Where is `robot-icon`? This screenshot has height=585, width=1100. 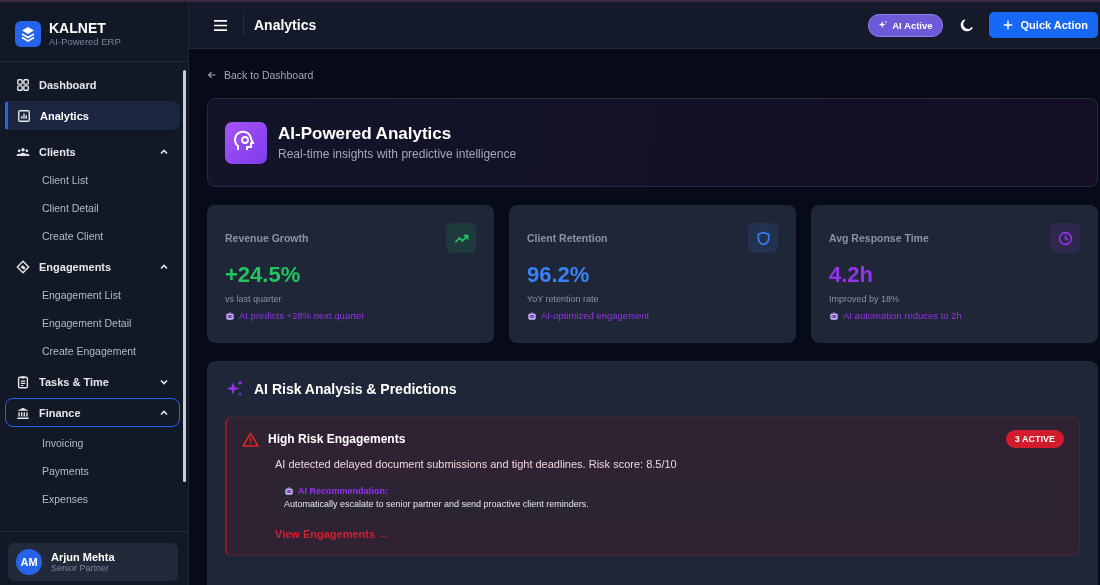
robot-icon is located at coordinates (289, 491).